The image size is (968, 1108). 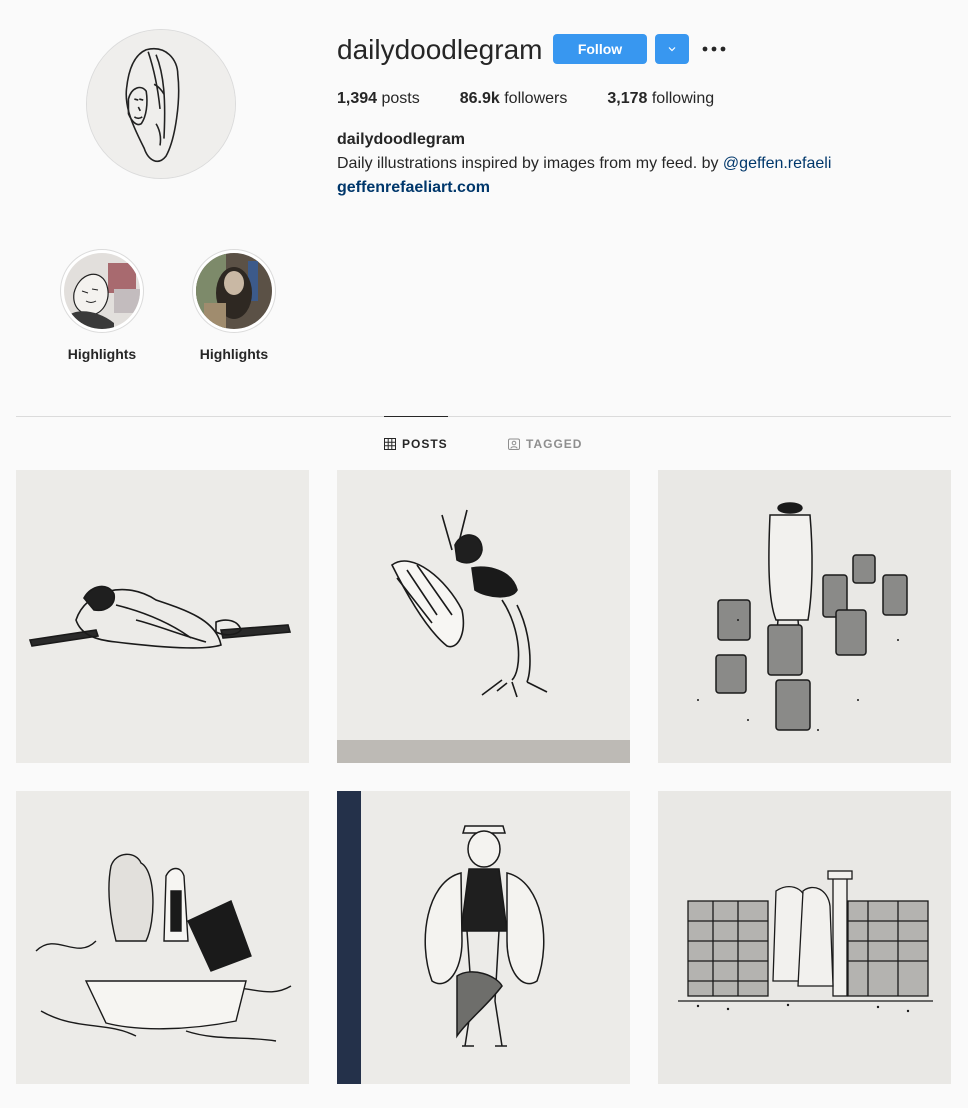 What do you see at coordinates (161, 104) in the screenshot?
I see `profile-avatar` at bounding box center [161, 104].